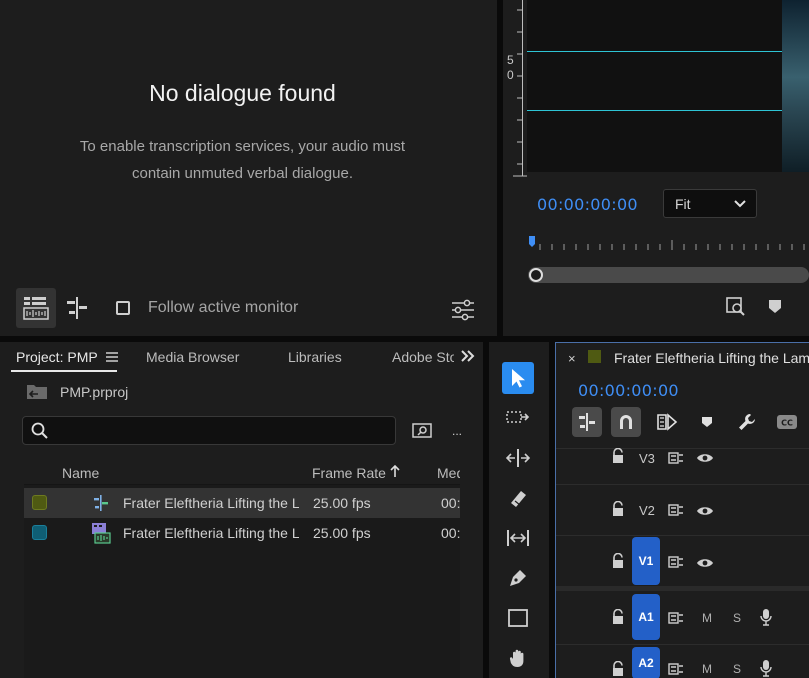  What do you see at coordinates (423, 357) in the screenshot?
I see `tab-adobe-stock: Adobe Sto` at bounding box center [423, 357].